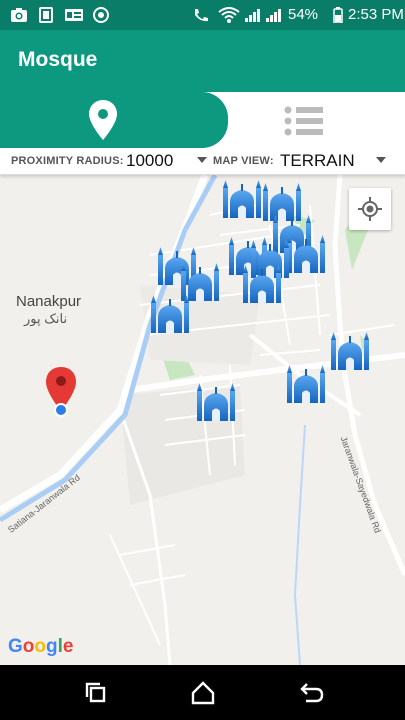  I want to click on status-bar: 54% 2:53 PM, so click(202, 15).